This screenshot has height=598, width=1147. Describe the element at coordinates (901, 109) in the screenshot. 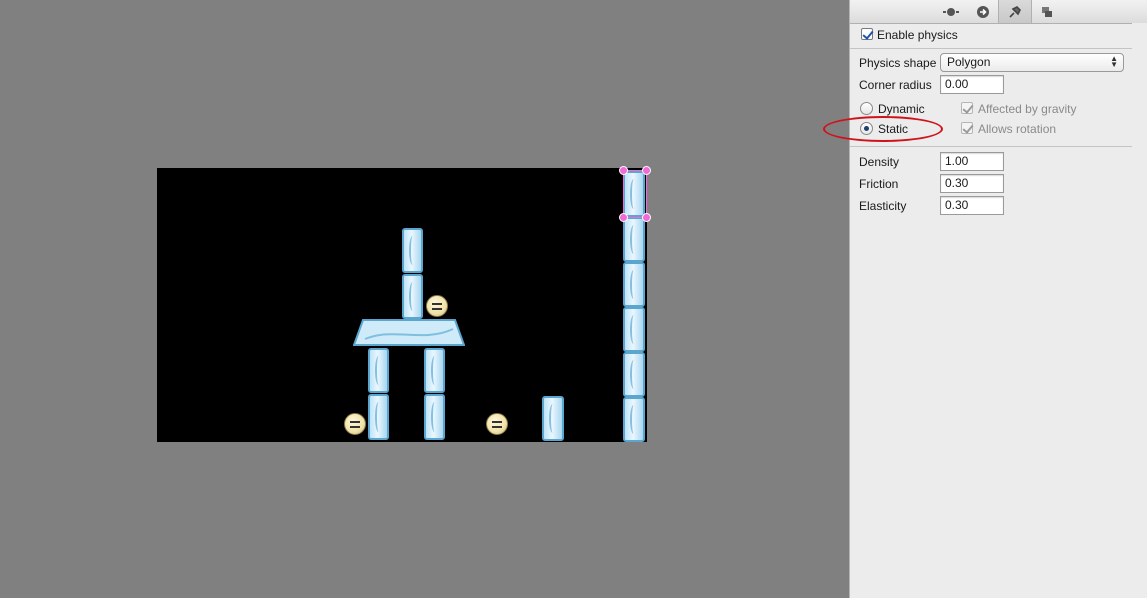

I see `dynamic-label: Dynamic` at that location.